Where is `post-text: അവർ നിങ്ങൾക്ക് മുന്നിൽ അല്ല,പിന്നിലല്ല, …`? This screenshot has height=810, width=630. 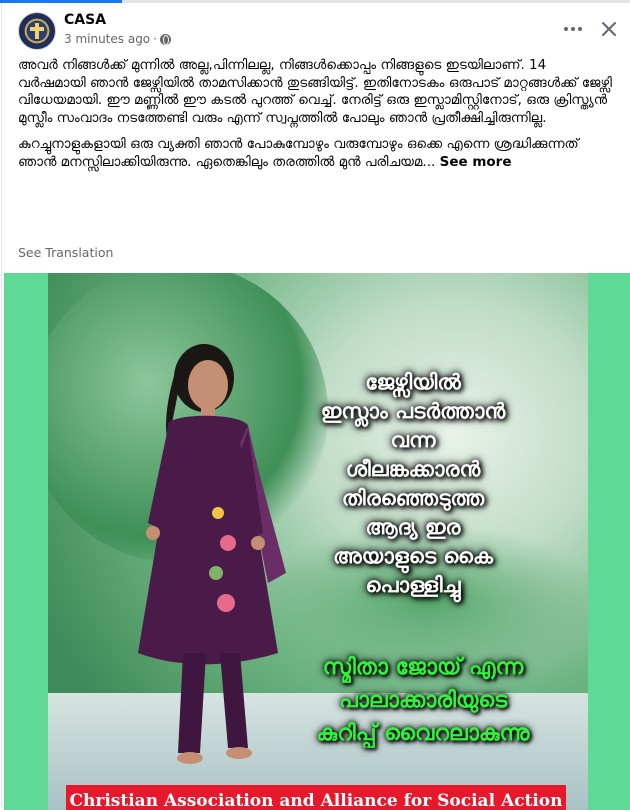 post-text: അവർ നിങ്ങൾക്ക് മുന്നിൽ അല്ല,പിന്നിലല്ല, … is located at coordinates (318, 118).